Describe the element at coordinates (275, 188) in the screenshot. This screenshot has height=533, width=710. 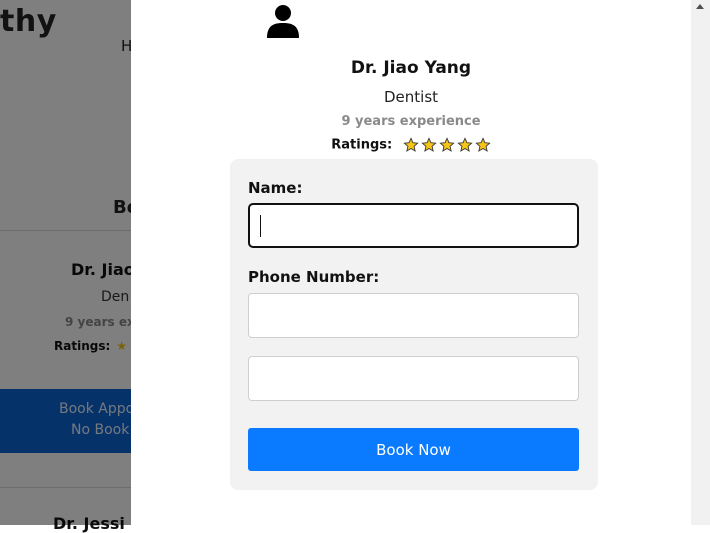
I see `name-label: Name:` at that location.